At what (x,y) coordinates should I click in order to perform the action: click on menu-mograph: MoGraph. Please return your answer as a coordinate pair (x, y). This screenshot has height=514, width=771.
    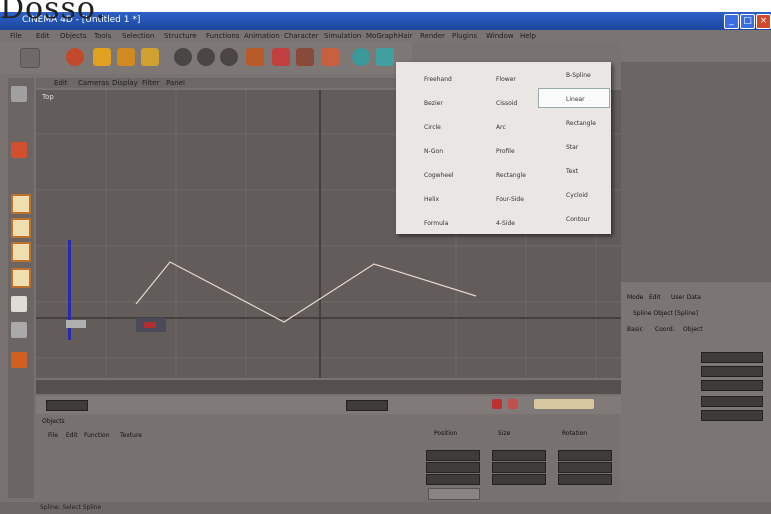
    Looking at the image, I should click on (382, 36).